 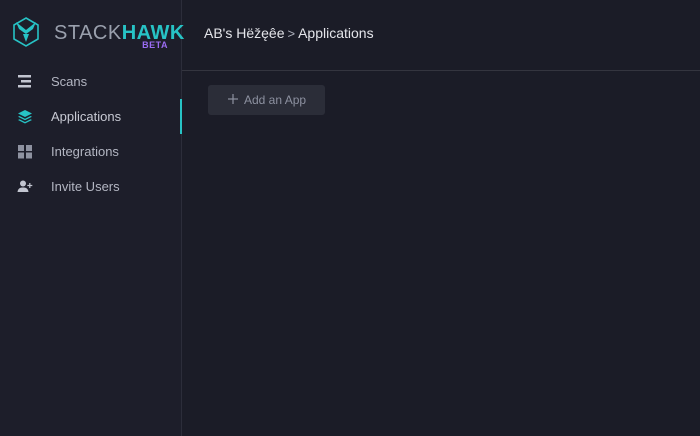 What do you see at coordinates (85, 186) in the screenshot?
I see `sidebar-item-label: Invite Users` at bounding box center [85, 186].